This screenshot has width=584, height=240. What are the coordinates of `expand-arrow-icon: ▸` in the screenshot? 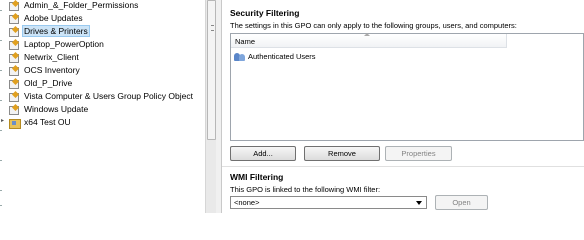 It's located at (2, 120).